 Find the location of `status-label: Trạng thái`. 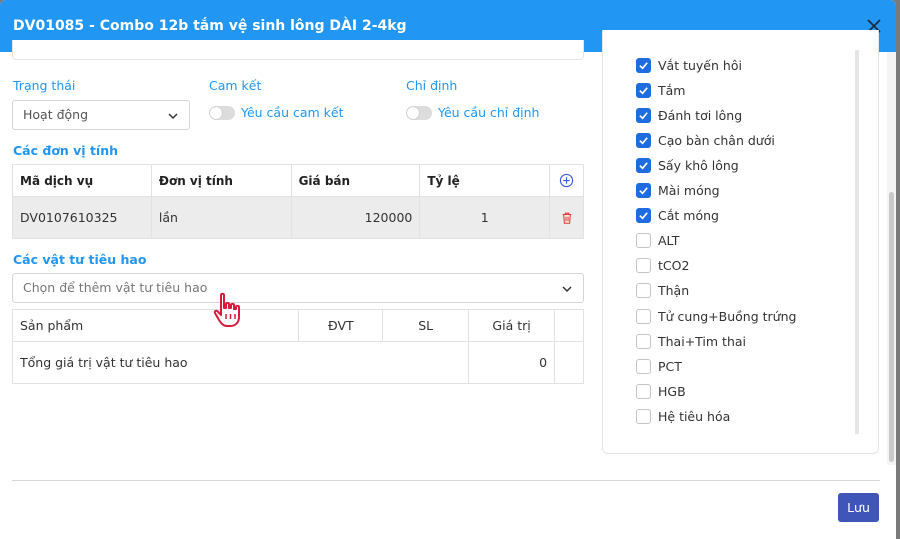

status-label: Trạng thái is located at coordinates (44, 85).